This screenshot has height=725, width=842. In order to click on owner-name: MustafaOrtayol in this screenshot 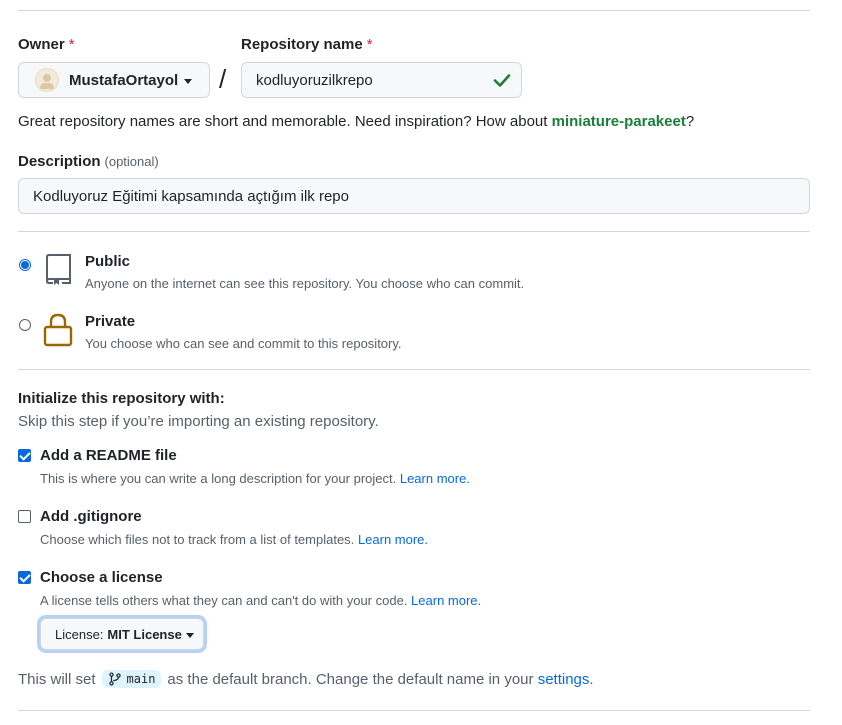, I will do `click(124, 80)`.